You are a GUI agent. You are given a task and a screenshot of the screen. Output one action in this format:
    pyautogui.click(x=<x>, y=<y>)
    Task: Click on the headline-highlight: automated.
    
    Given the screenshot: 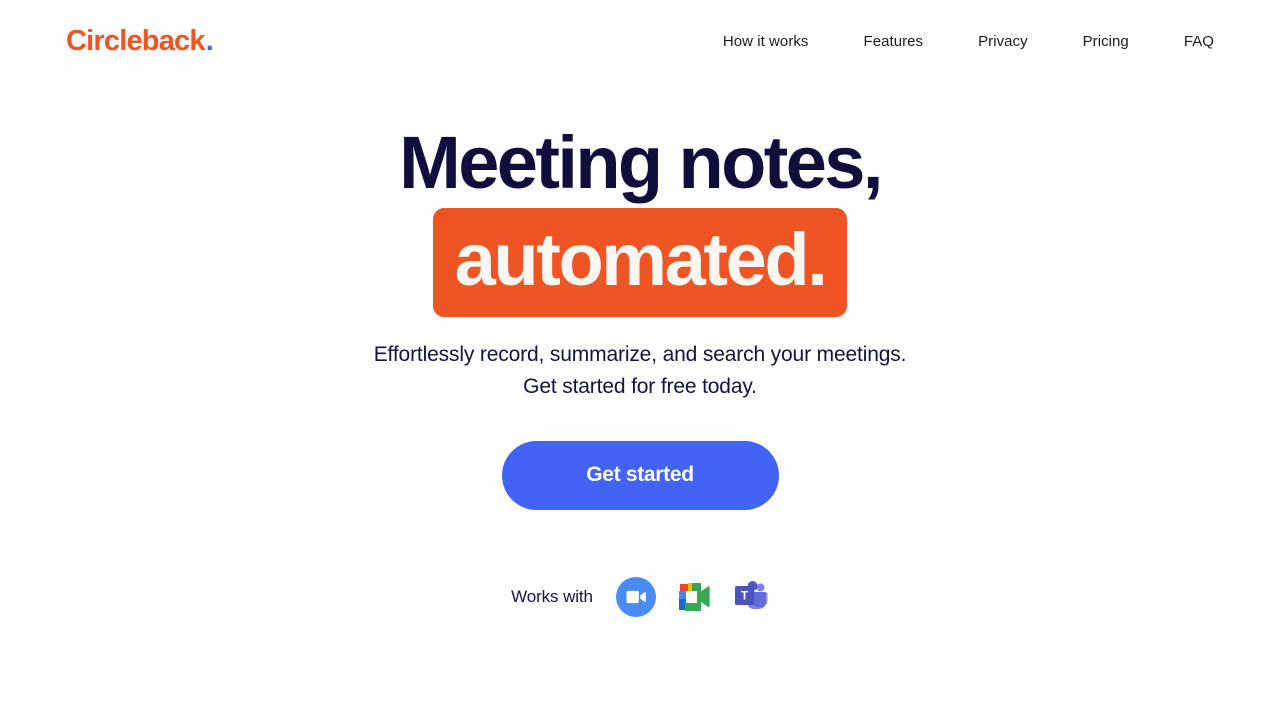 What is the action you would take?
    pyautogui.click(x=640, y=262)
    